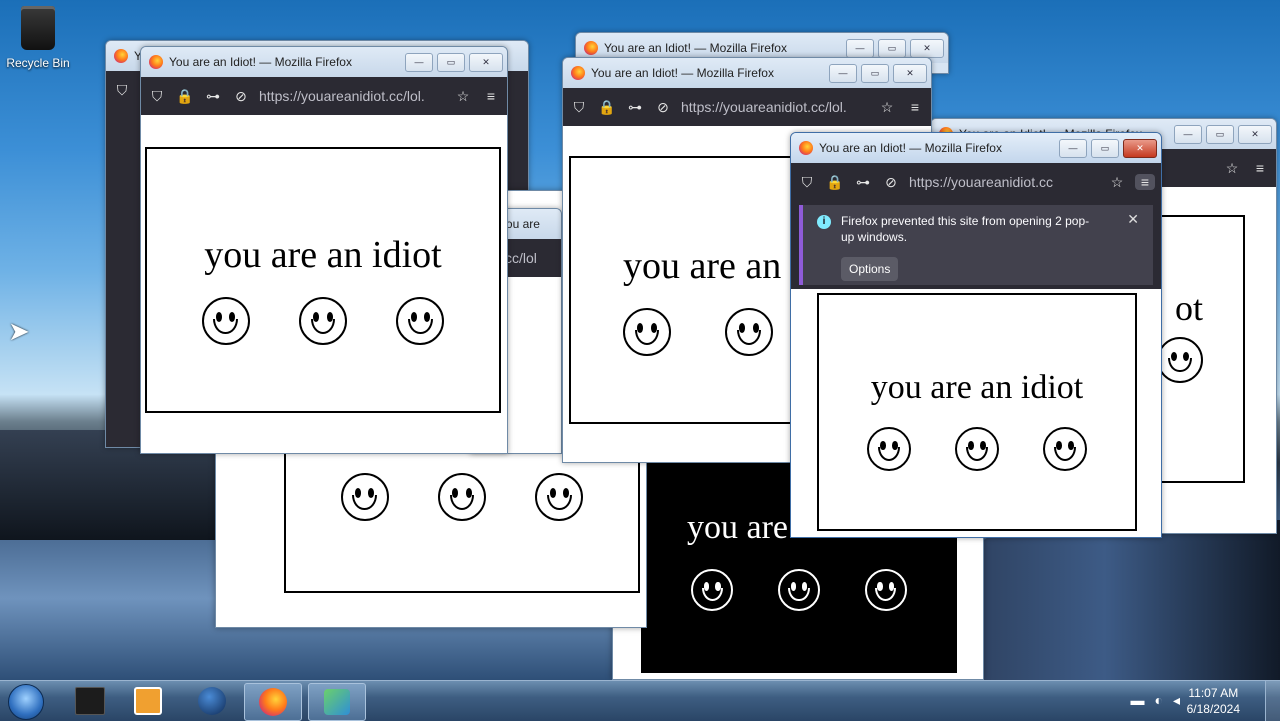 This screenshot has width=1280, height=721. I want to click on recycle-bin-icon, so click(38, 28).